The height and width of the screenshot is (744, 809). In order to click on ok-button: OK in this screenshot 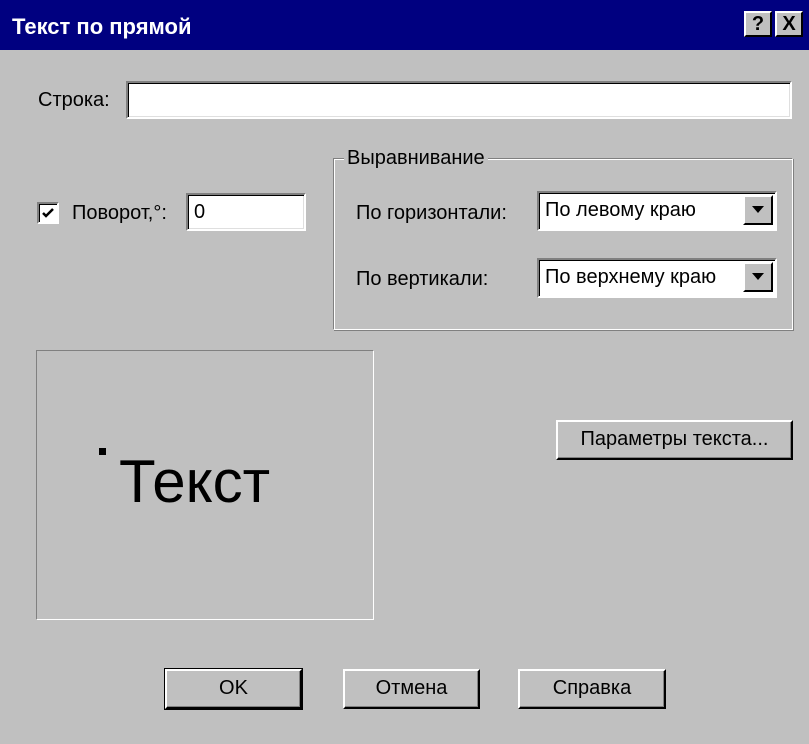, I will do `click(233, 689)`.